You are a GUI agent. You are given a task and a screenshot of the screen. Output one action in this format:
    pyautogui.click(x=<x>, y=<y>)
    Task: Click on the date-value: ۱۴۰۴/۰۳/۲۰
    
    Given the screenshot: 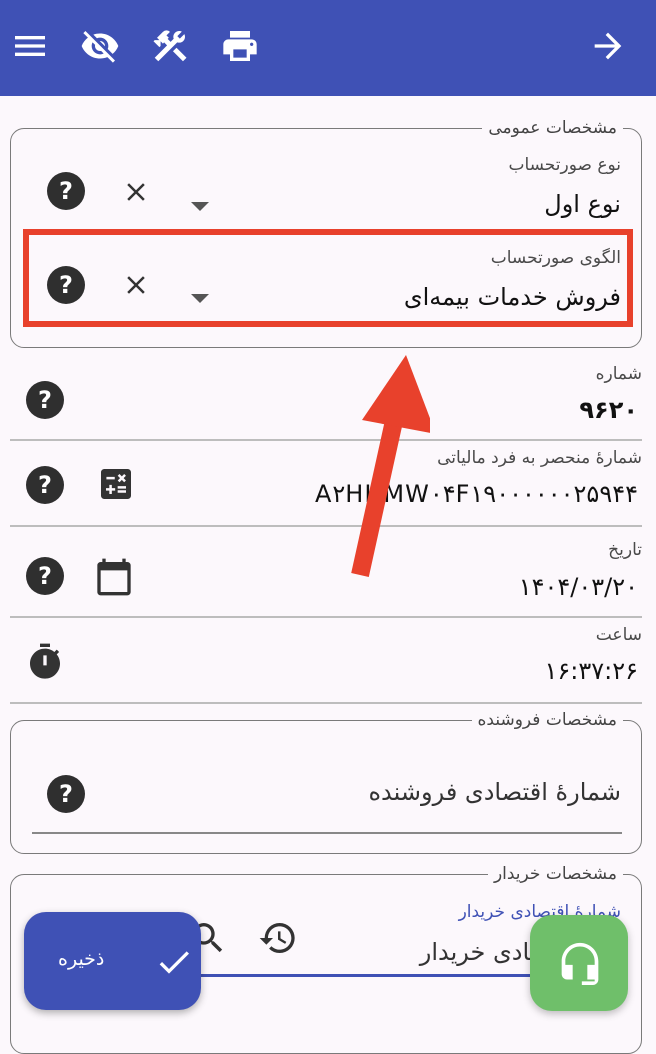 What is the action you would take?
    pyautogui.click(x=578, y=587)
    